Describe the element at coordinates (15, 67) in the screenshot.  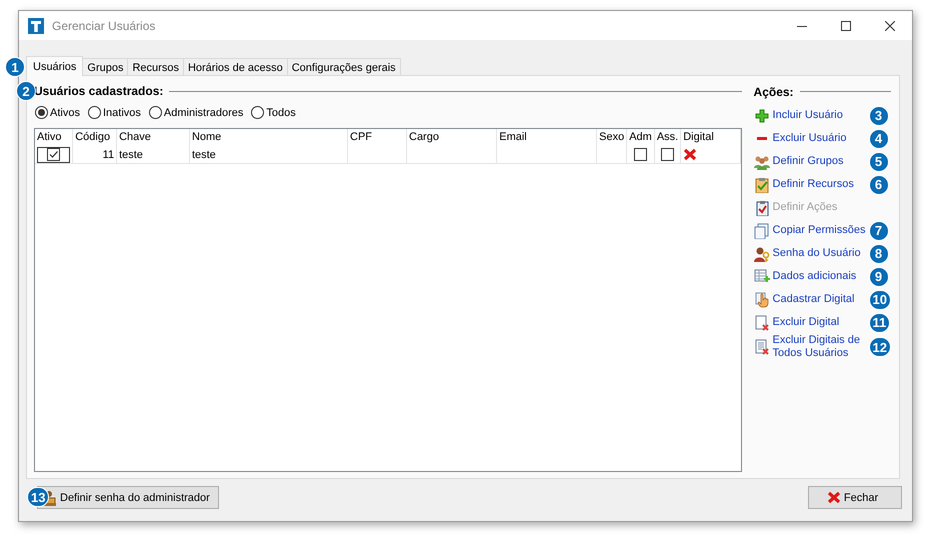
I see `callout-badge: 1` at that location.